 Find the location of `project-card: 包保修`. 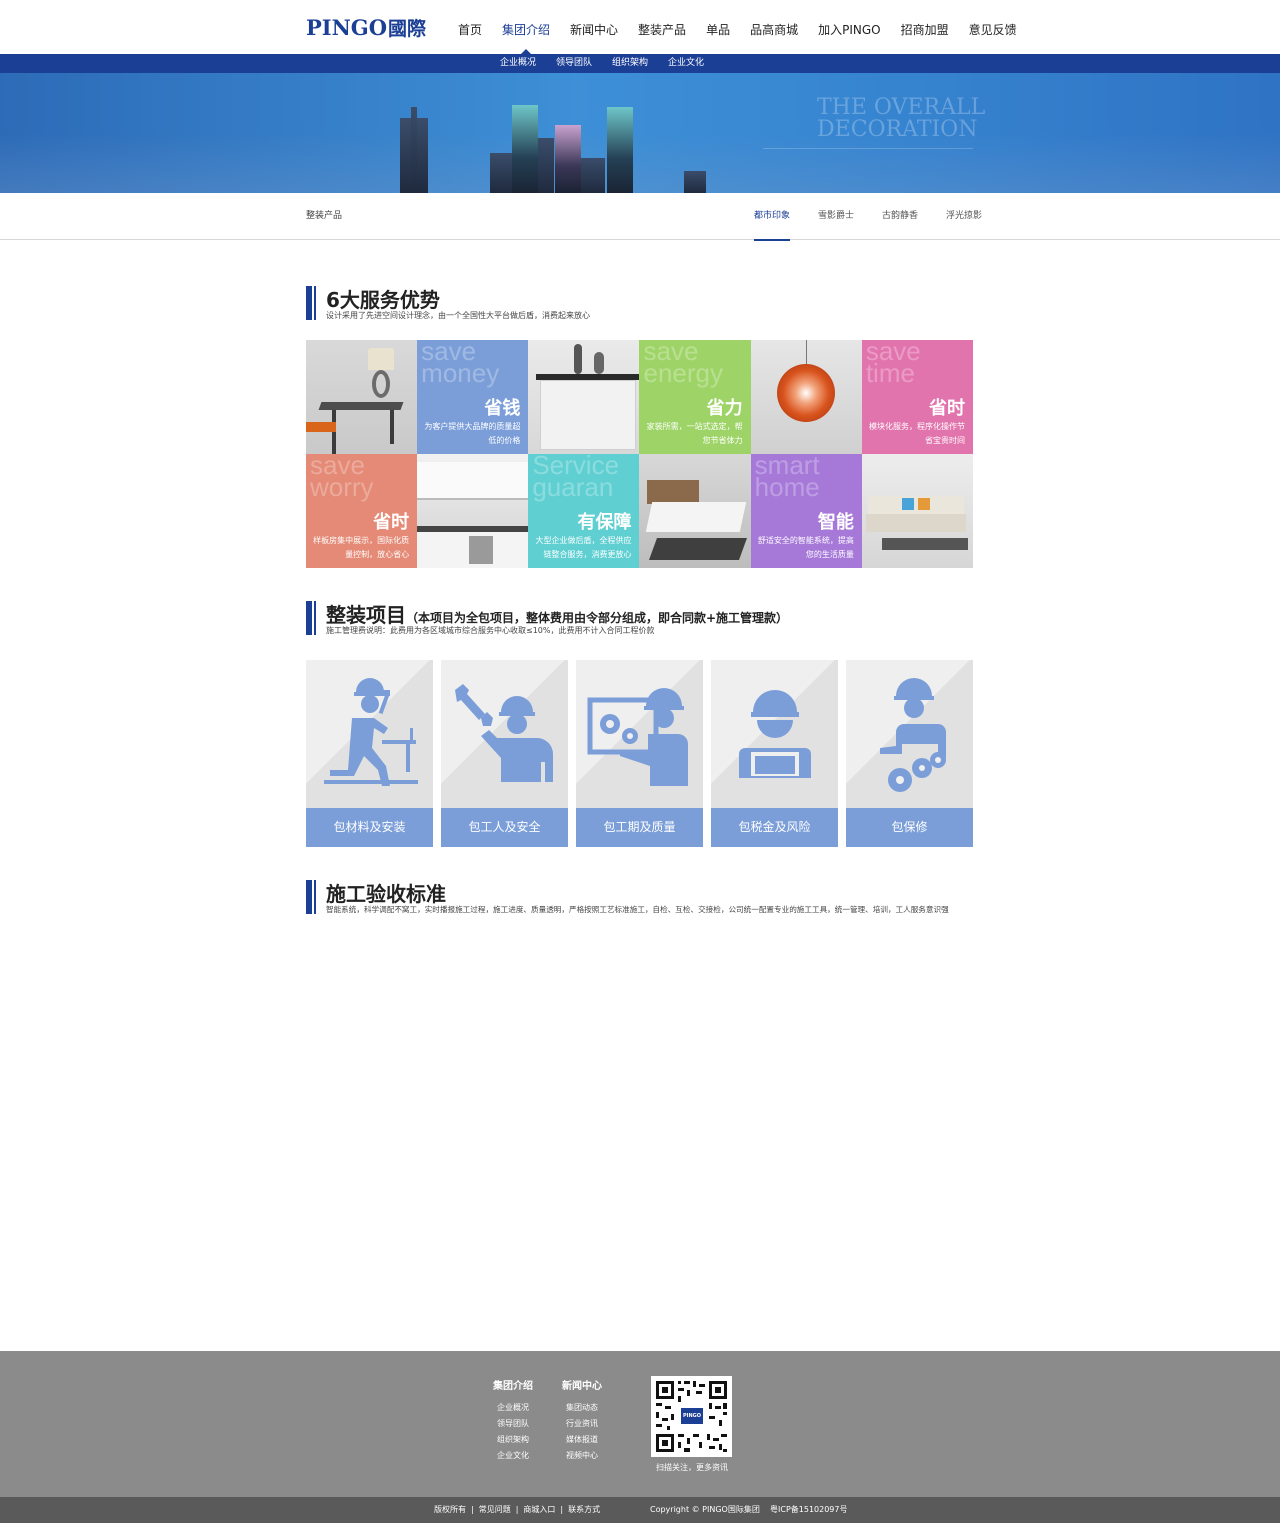

project-card: 包保修 is located at coordinates (909, 753).